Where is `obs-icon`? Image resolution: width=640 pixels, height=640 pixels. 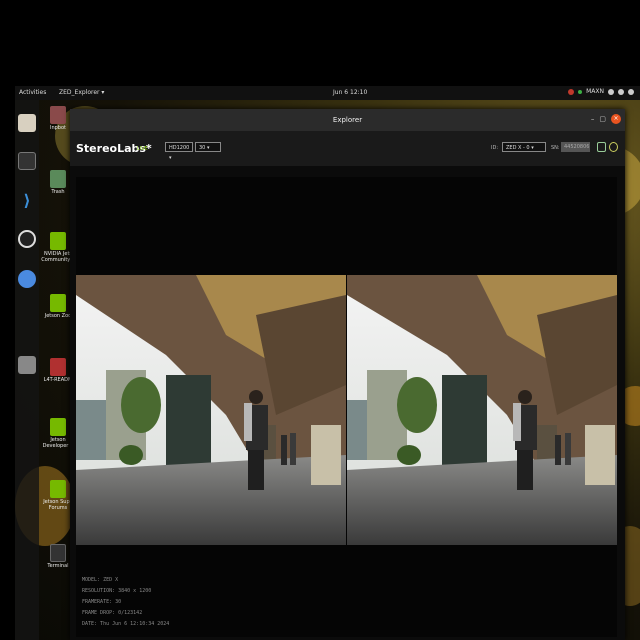
obs-icon is located at coordinates (27, 239).